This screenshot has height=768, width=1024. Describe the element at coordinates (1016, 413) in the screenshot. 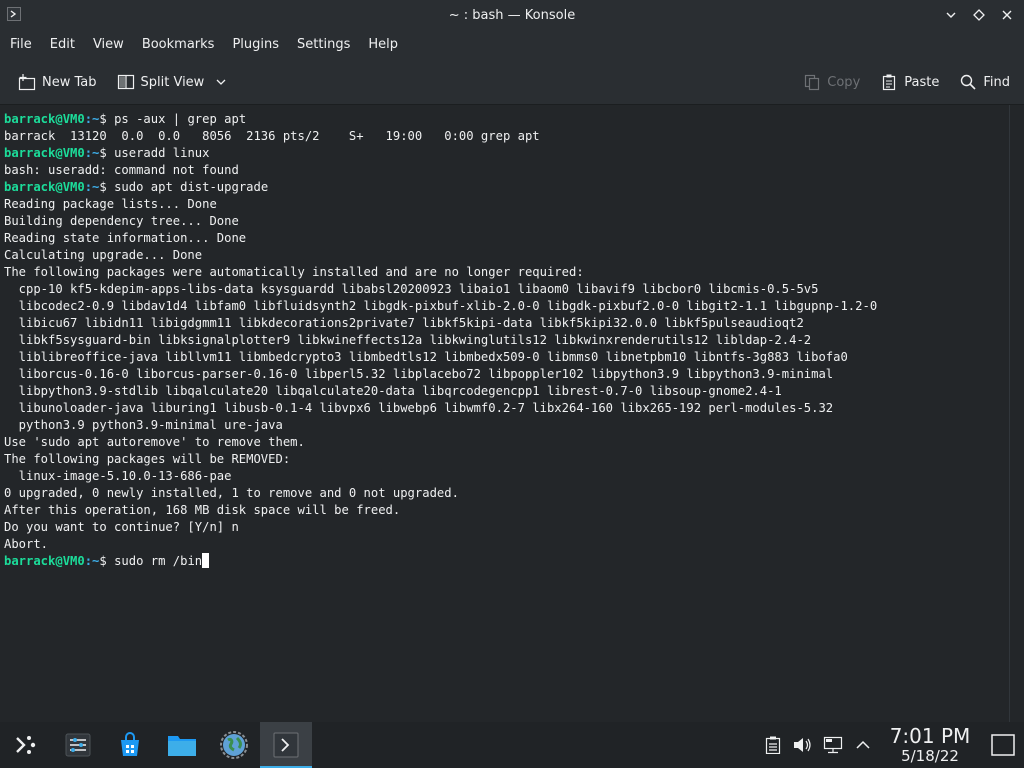

I see `terminal-scrollbar` at that location.